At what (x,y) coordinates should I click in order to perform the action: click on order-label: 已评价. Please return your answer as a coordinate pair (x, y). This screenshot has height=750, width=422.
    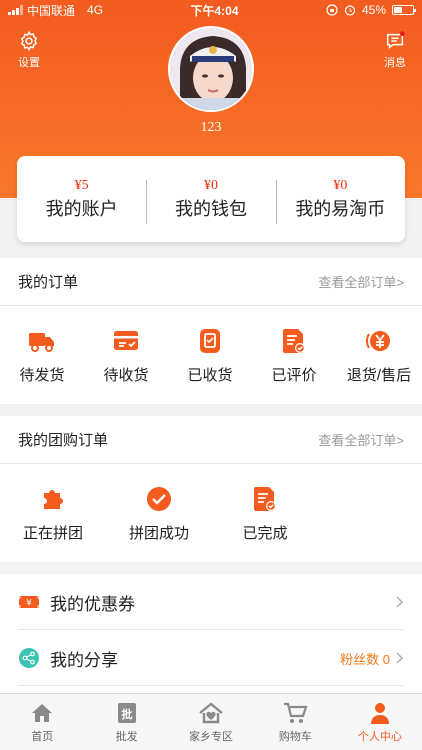
    Looking at the image, I should click on (294, 375).